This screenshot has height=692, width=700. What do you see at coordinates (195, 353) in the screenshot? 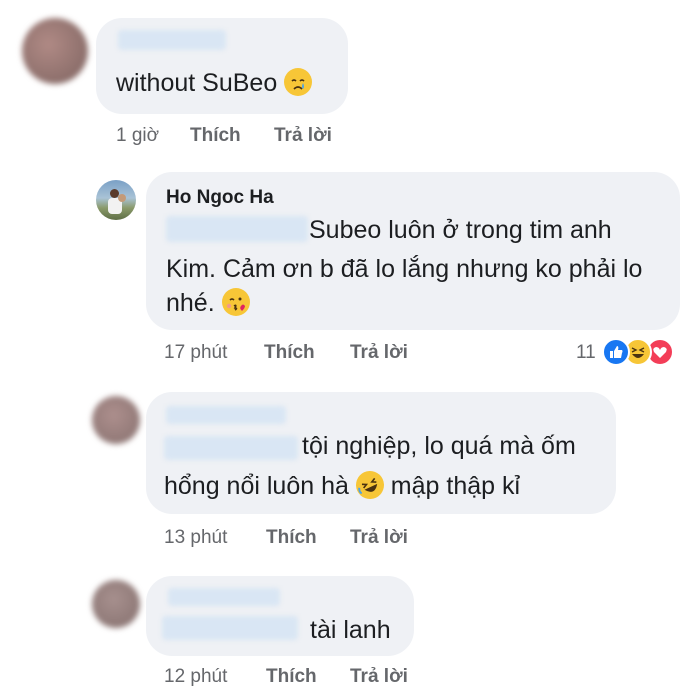
I see `comment-time: 17 phút` at bounding box center [195, 353].